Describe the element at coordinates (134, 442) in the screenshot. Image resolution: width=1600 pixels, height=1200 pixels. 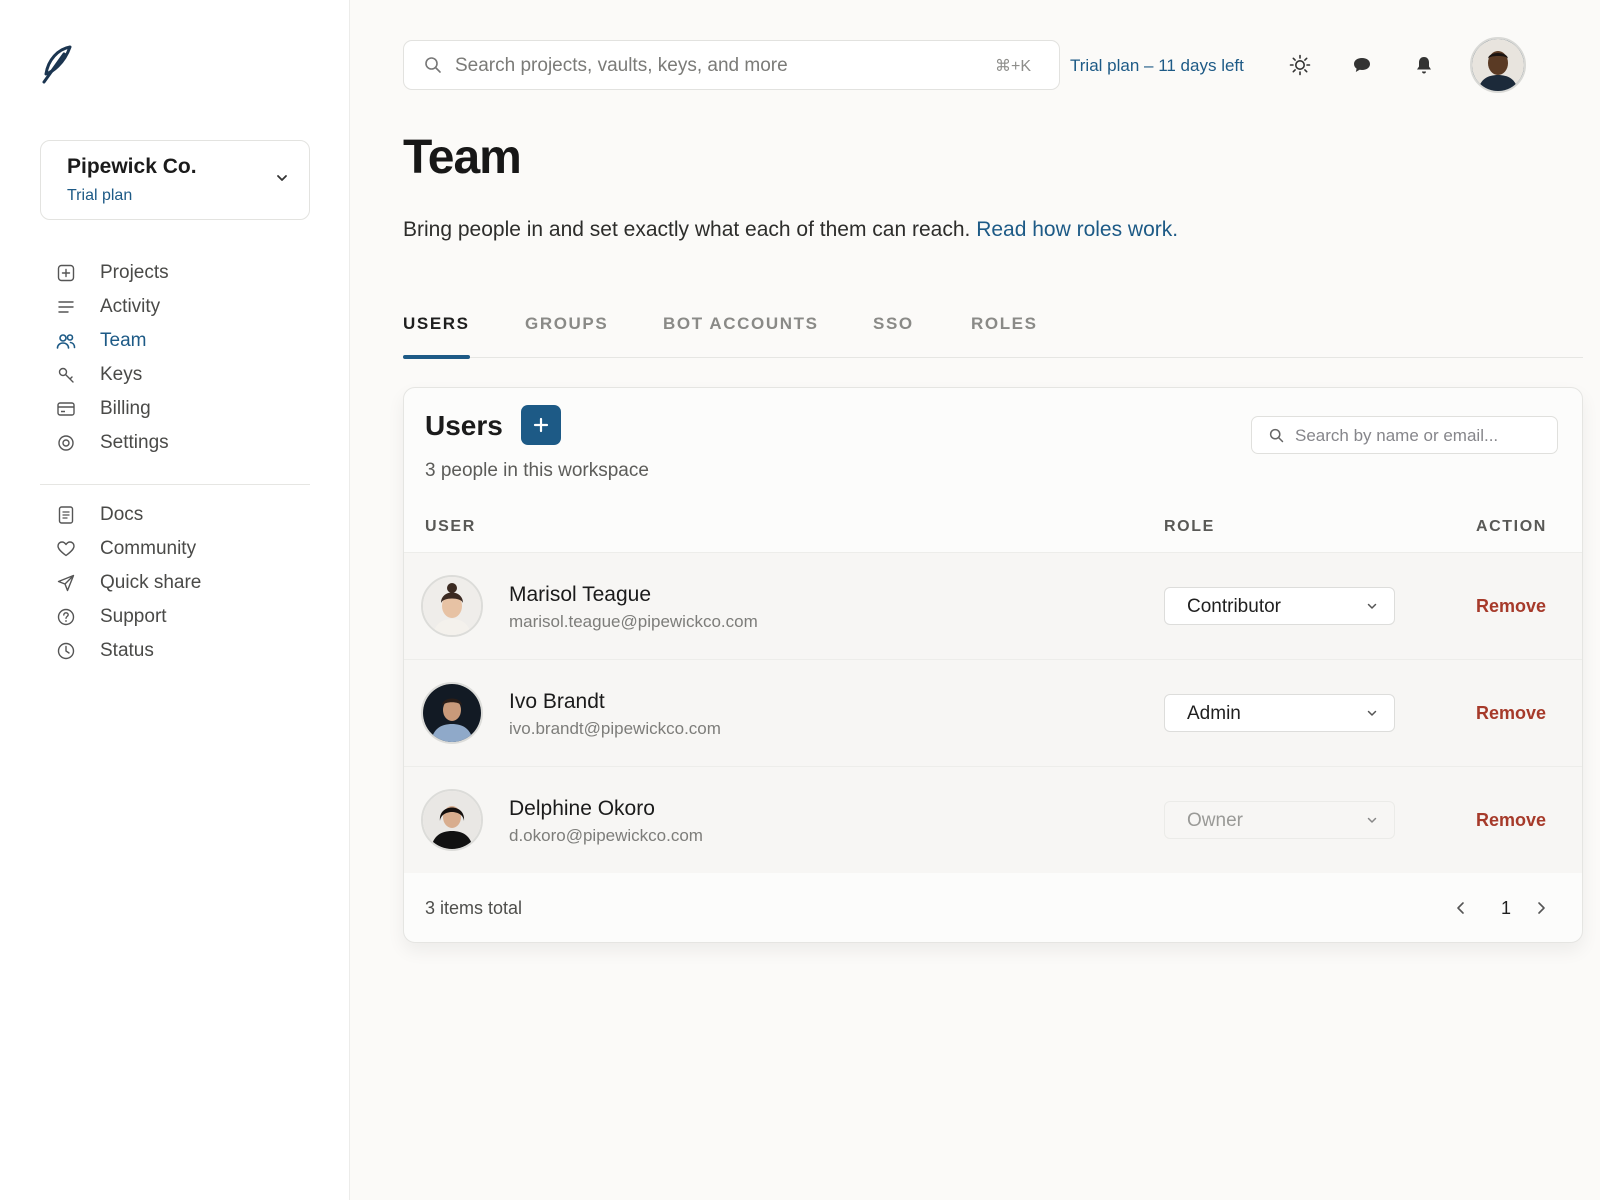
I see `sidebar-item-label: Settings` at that location.